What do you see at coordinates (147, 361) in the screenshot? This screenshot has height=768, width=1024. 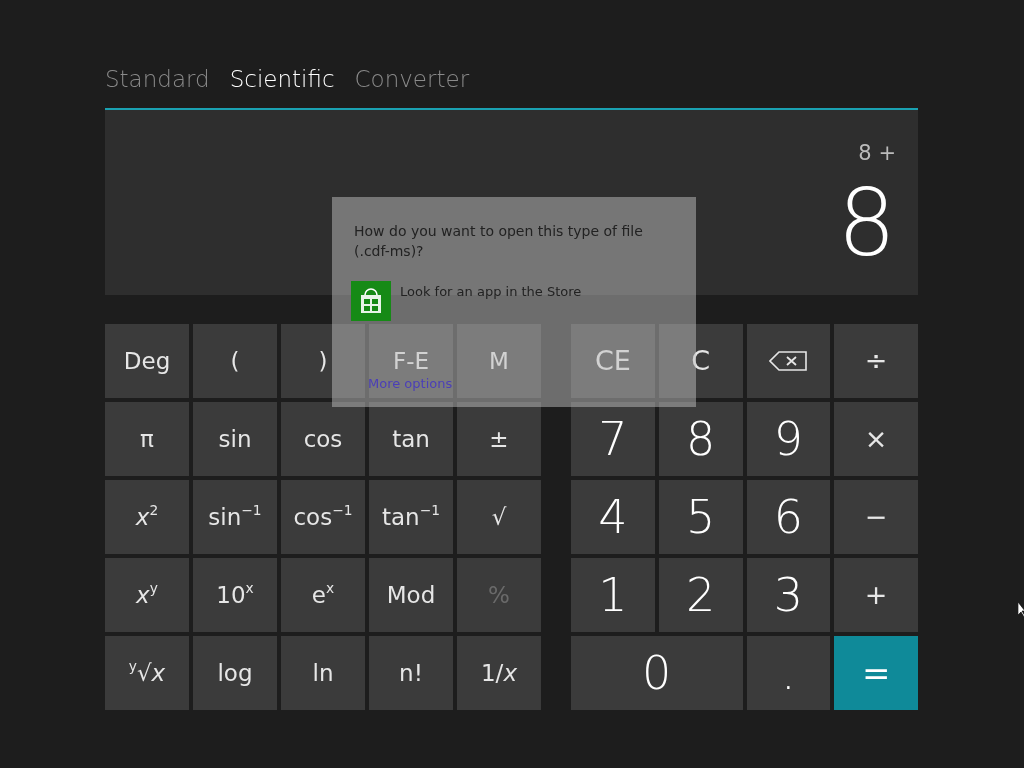 I see `calculator-key: Deg` at bounding box center [147, 361].